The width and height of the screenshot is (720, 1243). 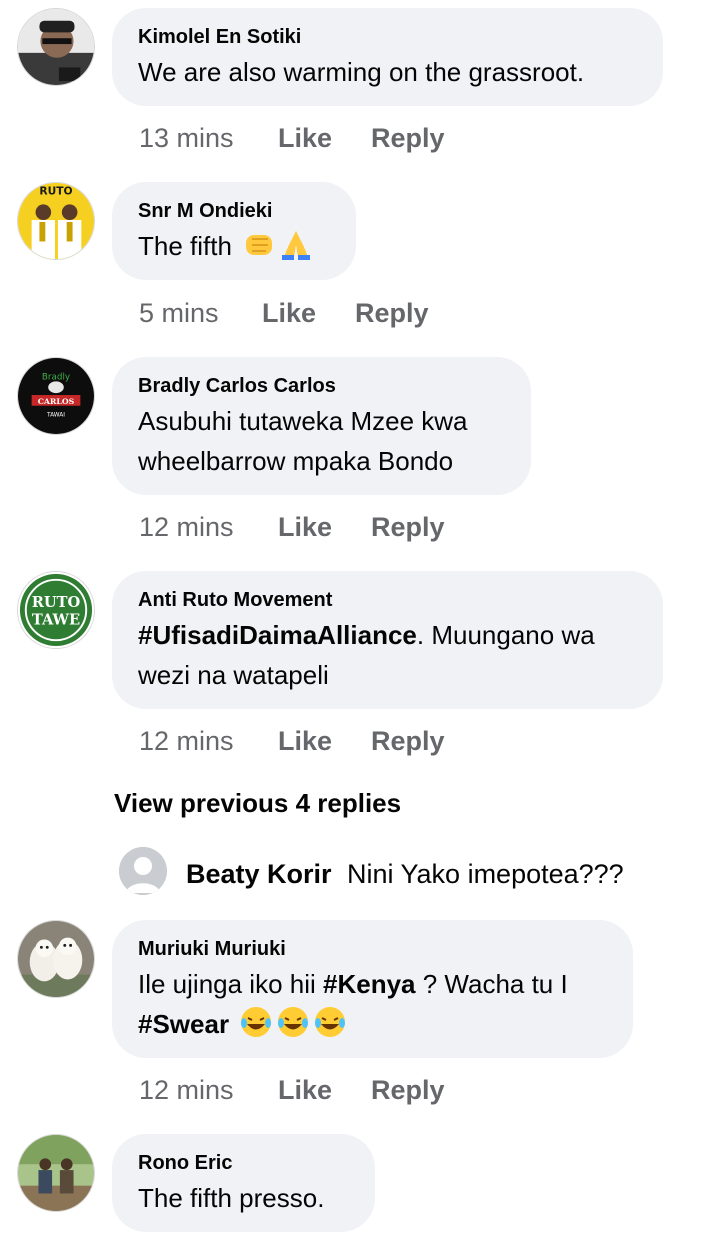 I want to click on comment-author: Muriuki Muriuki, so click(x=371, y=949).